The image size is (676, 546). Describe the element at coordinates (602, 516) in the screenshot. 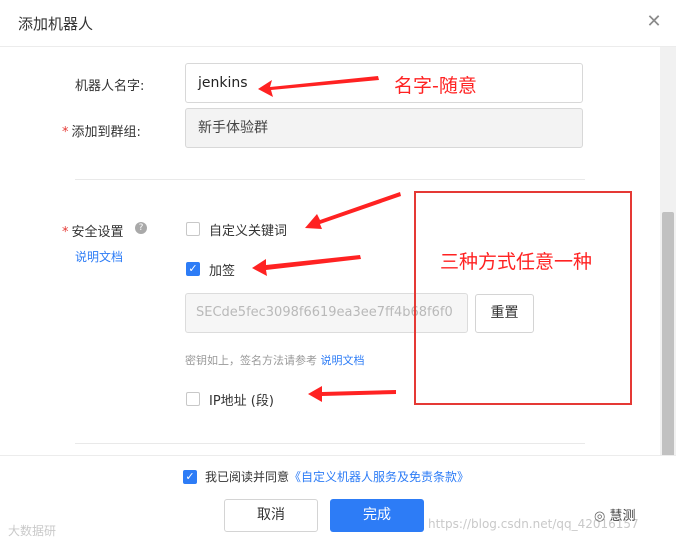

I see `wechat-icon: ◎` at that location.